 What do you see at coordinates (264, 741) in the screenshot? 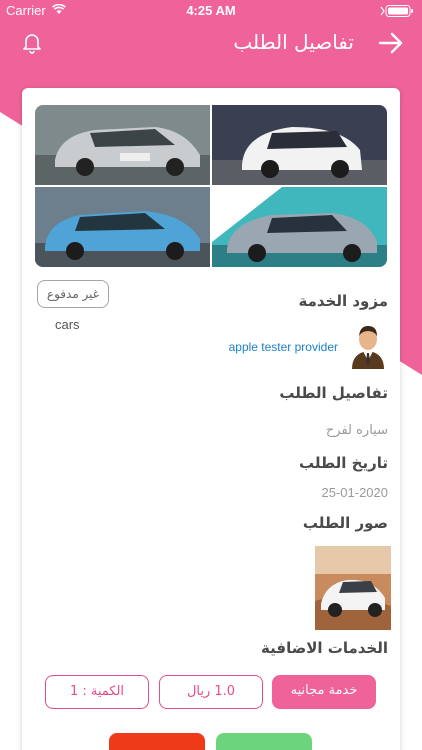
I see `accept-button` at bounding box center [264, 741].